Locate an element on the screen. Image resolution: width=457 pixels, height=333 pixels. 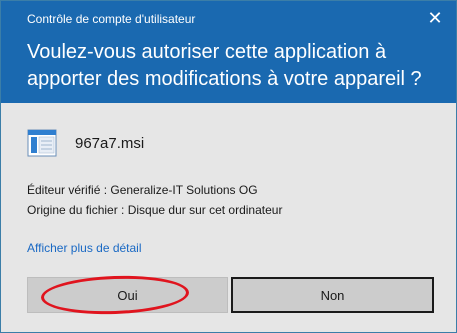
close-button: ✕ is located at coordinates (435, 18).